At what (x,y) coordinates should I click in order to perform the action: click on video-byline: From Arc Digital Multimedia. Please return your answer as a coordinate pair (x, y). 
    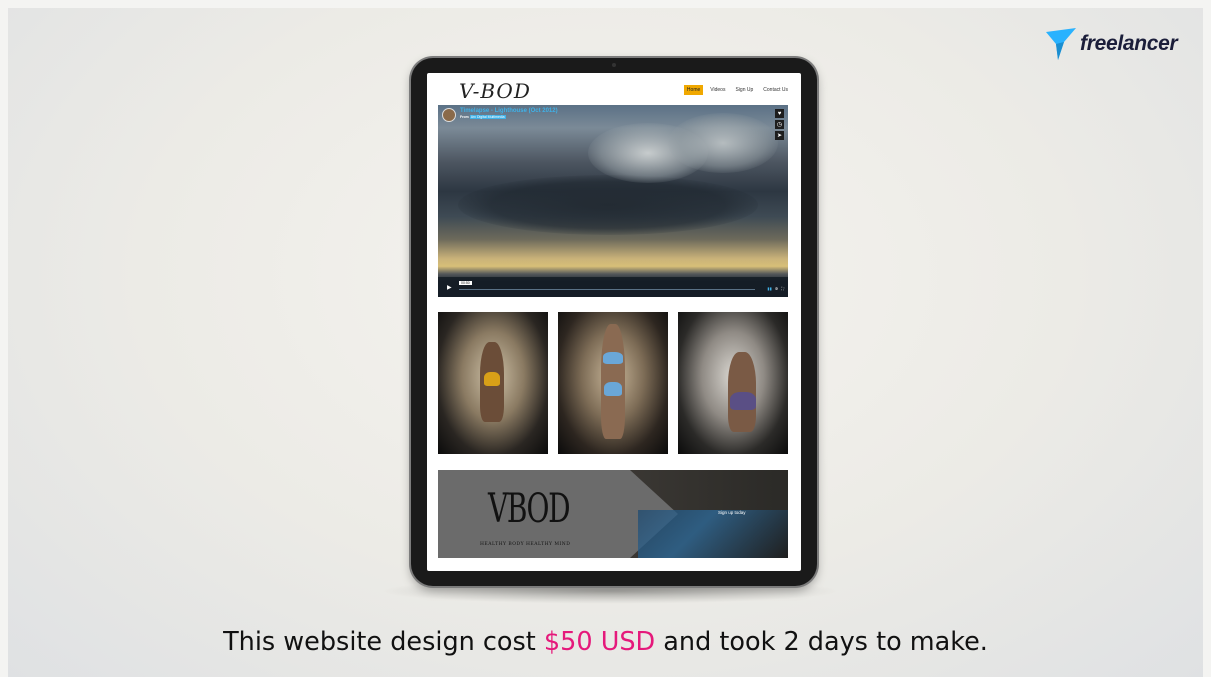
    Looking at the image, I should click on (509, 117).